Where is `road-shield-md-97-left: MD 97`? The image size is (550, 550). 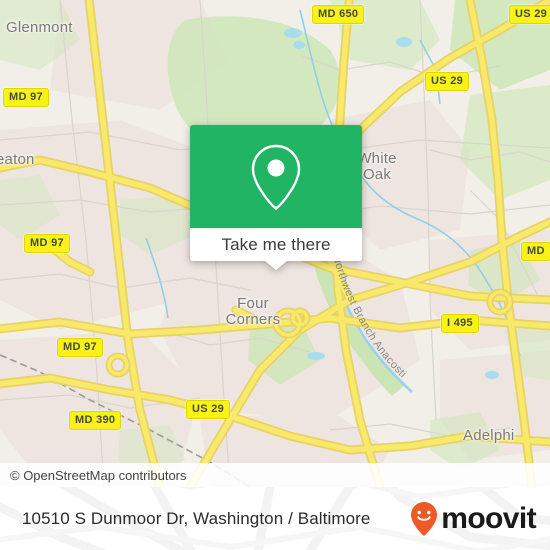
road-shield-md-97-left: MD 97 is located at coordinates (47, 243).